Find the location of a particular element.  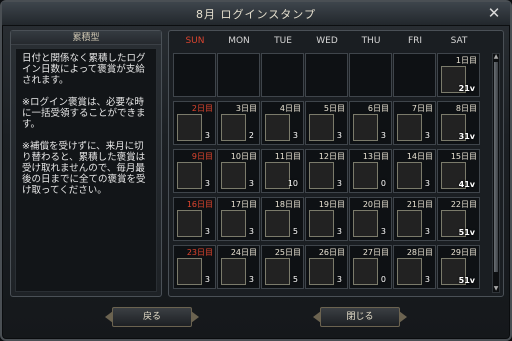

stamp-cell: 4日目 3 is located at coordinates (282, 123).